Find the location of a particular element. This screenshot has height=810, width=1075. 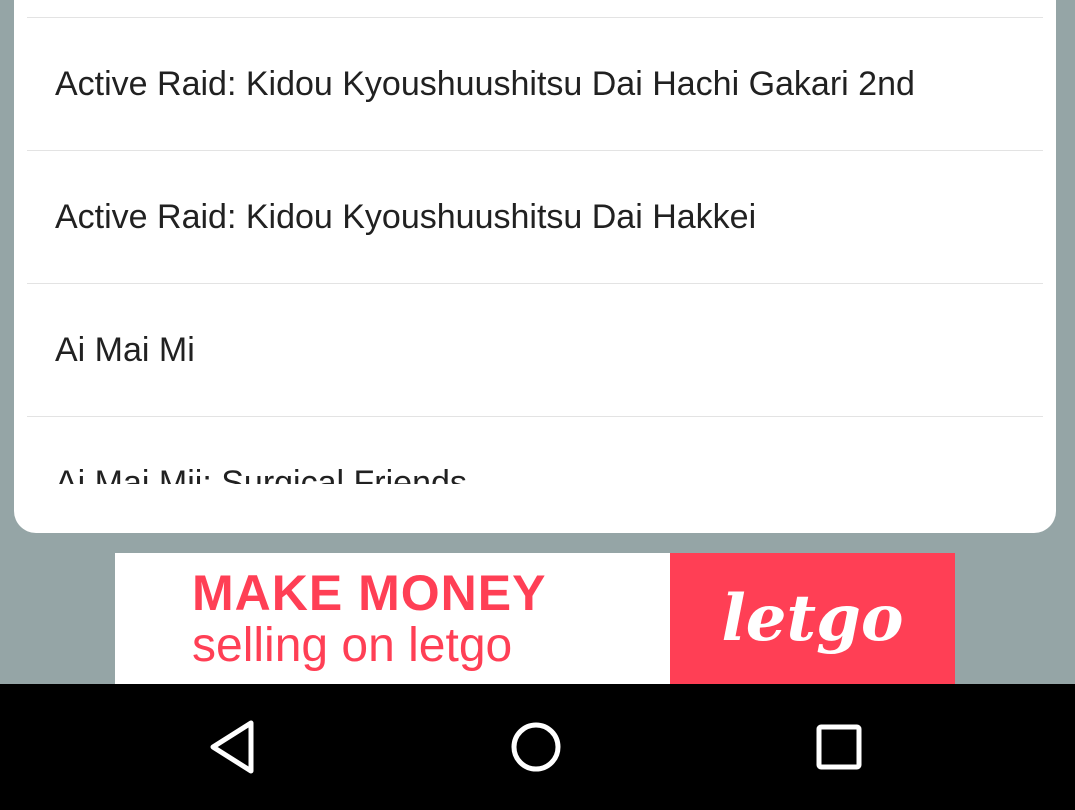

list-item-label: Ai Mai Mii: Surgical Friends is located at coordinates (261, 474).